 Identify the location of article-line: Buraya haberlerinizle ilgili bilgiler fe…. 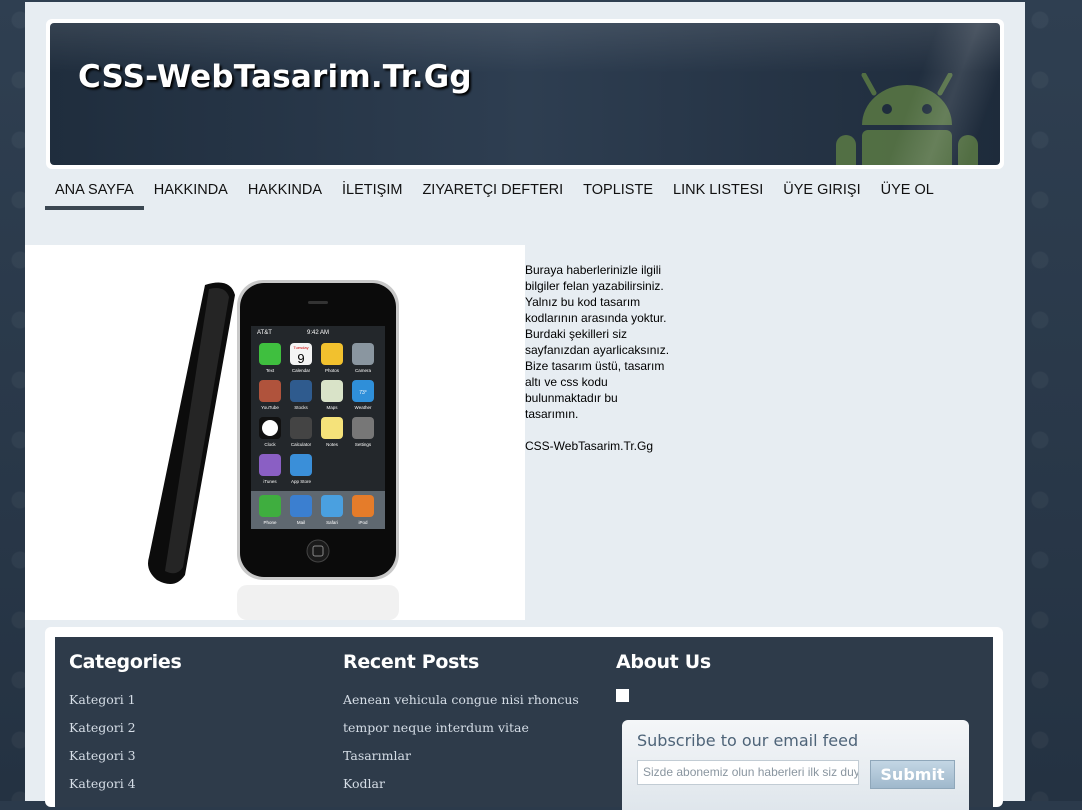
(594, 278).